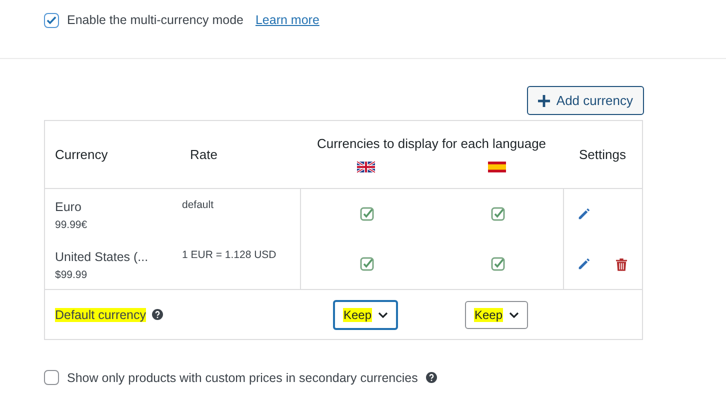  What do you see at coordinates (68, 207) in the screenshot?
I see `currency-name: Euro` at bounding box center [68, 207].